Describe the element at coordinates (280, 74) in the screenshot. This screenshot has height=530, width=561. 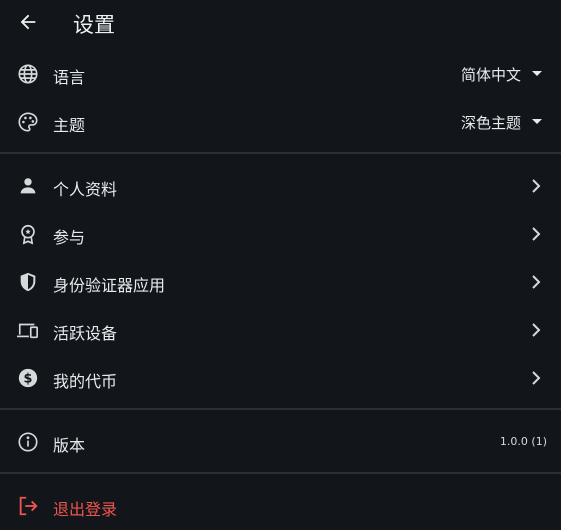
I see `language-setting: 语言 简体中文` at that location.